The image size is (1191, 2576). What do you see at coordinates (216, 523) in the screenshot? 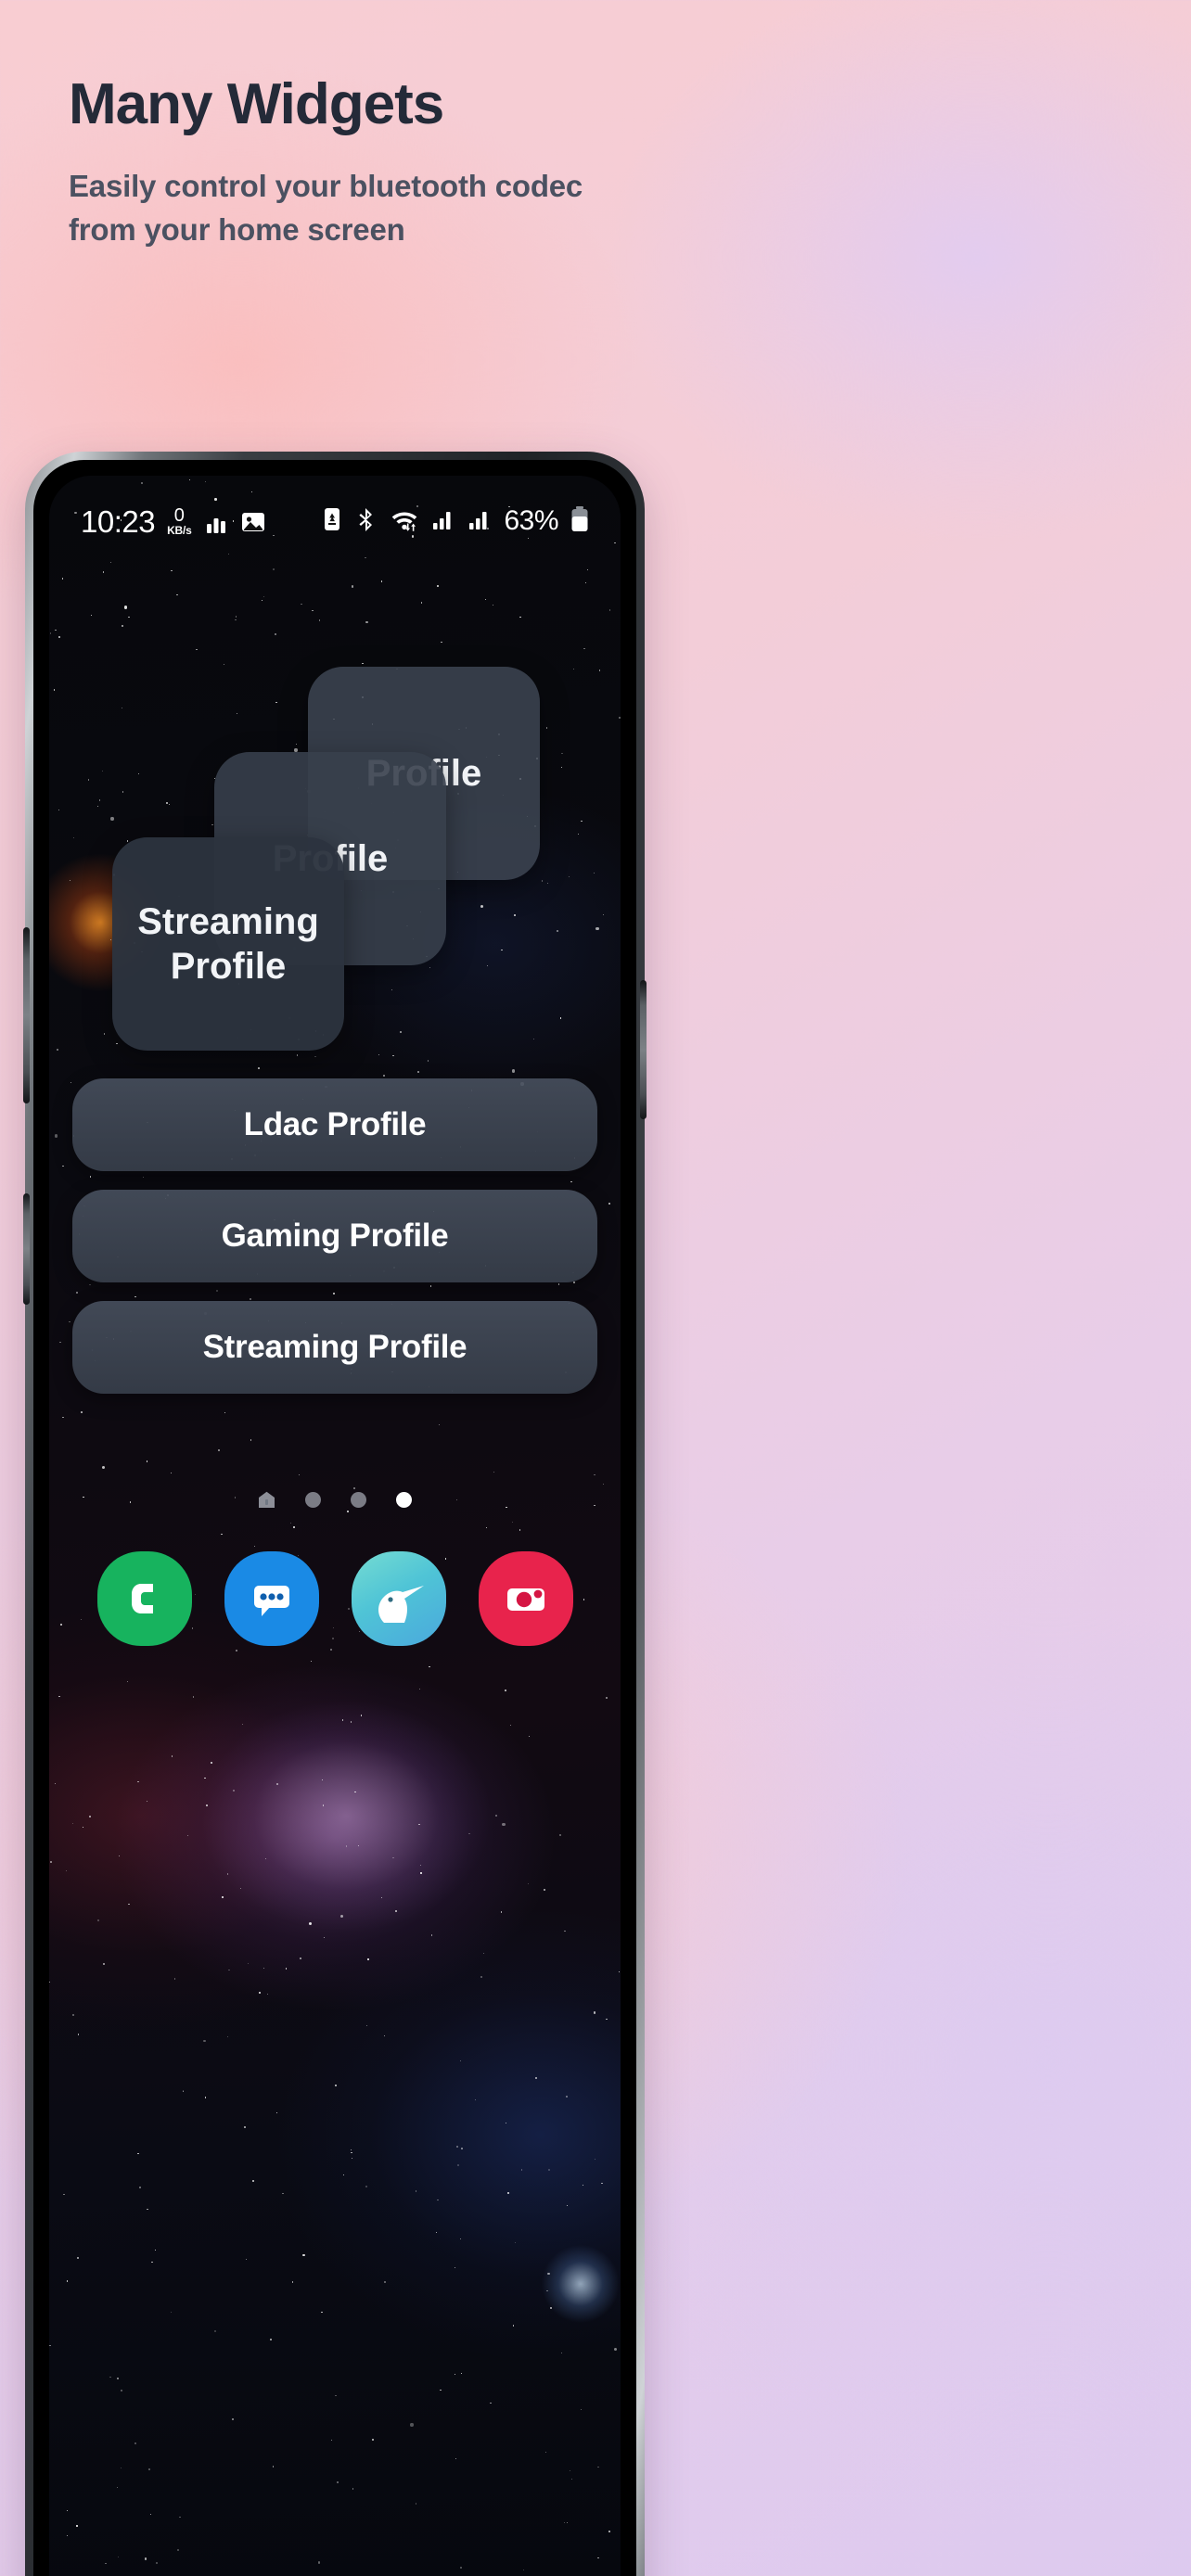
I see `equalizer-icon` at bounding box center [216, 523].